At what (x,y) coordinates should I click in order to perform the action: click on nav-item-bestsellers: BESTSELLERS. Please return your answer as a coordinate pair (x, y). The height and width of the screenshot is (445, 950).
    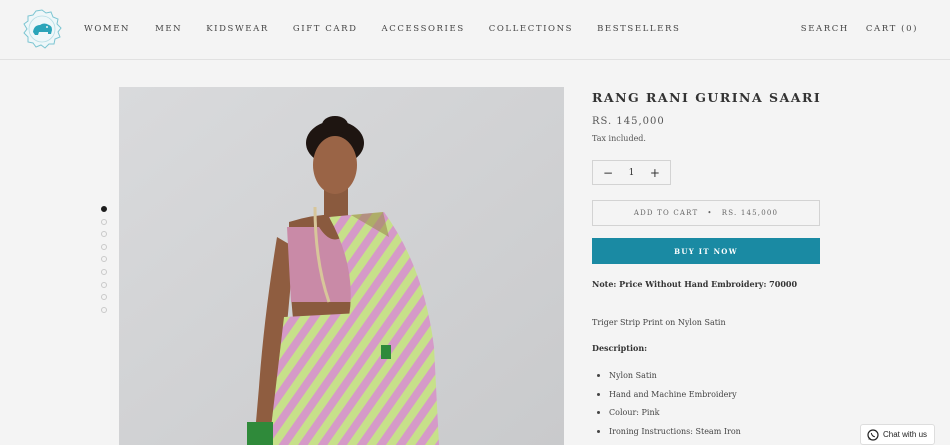
    Looking at the image, I should click on (638, 29).